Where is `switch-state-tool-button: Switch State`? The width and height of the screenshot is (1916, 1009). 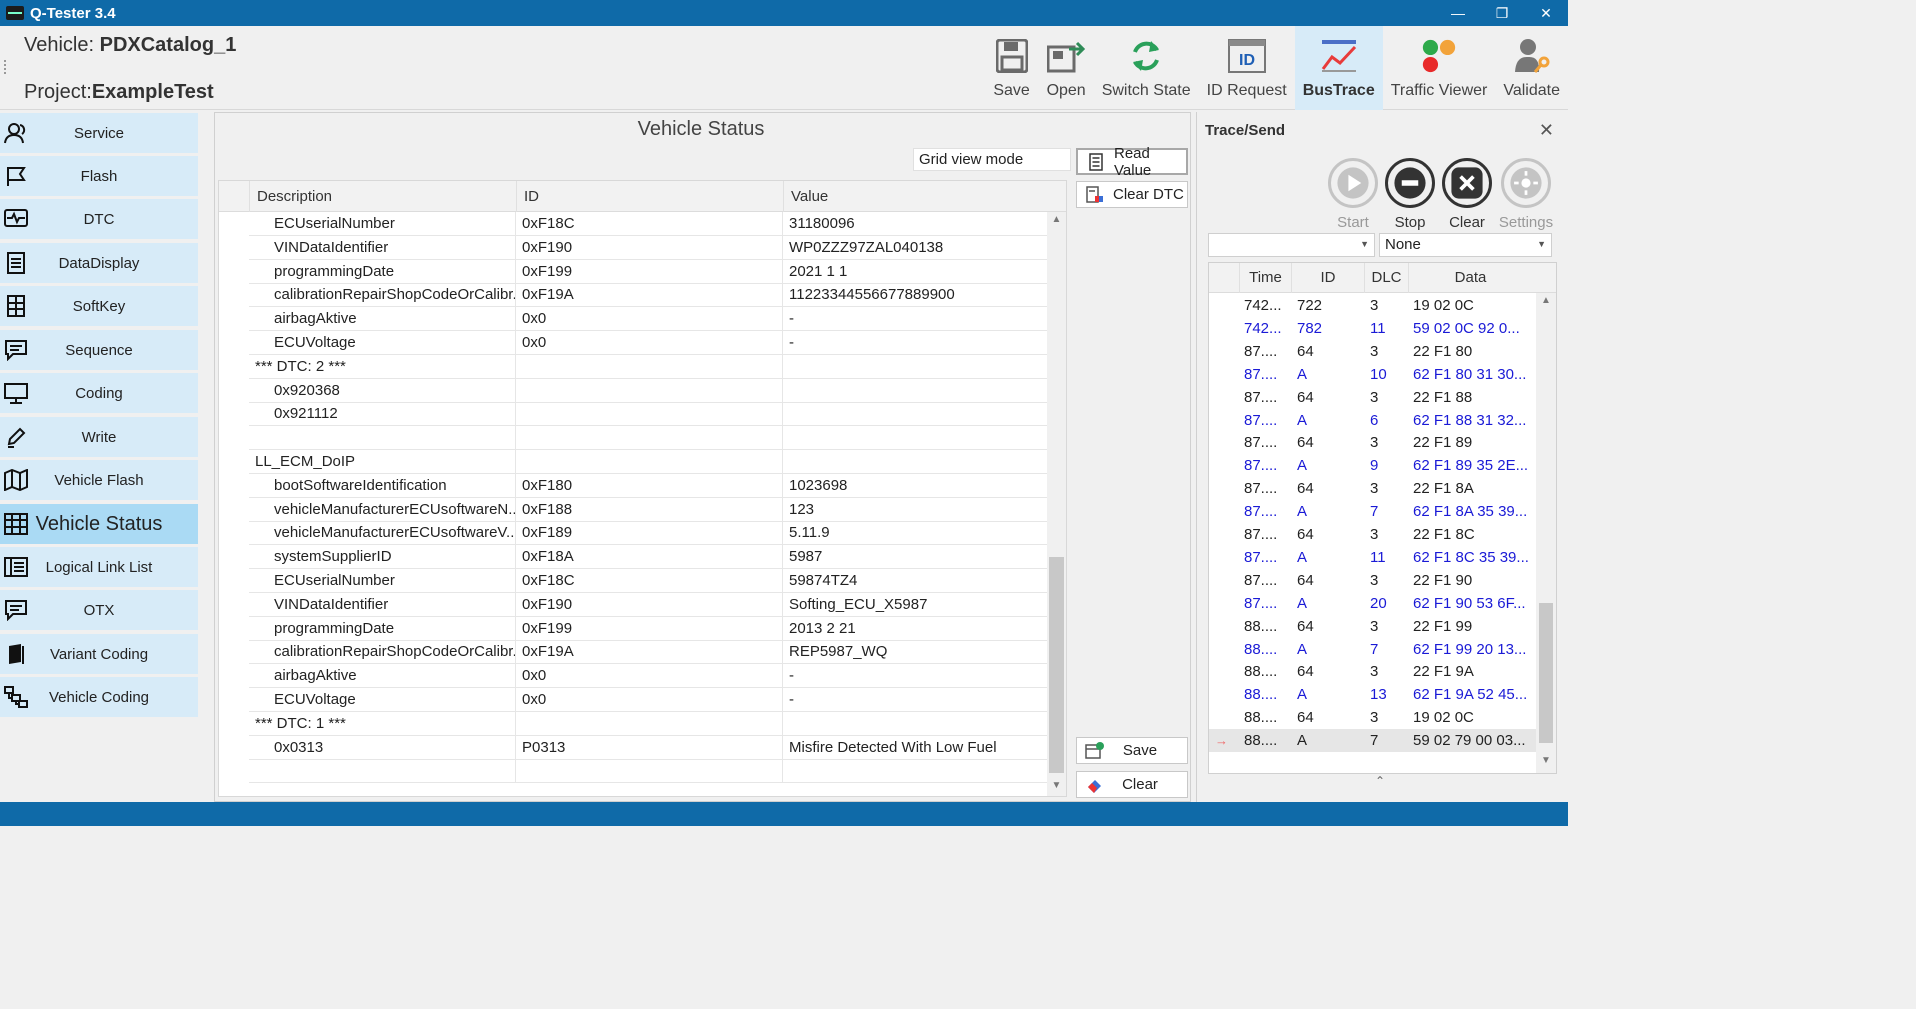
switch-state-tool-button: Switch State is located at coordinates (1146, 68).